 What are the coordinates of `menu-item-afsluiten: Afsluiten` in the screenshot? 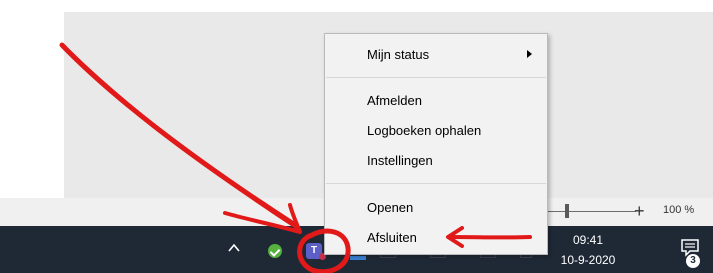 It's located at (392, 238).